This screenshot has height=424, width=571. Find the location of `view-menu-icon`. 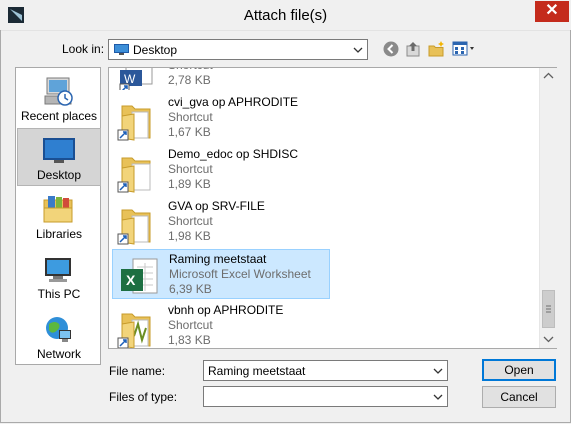

view-menu-icon is located at coordinates (465, 49).